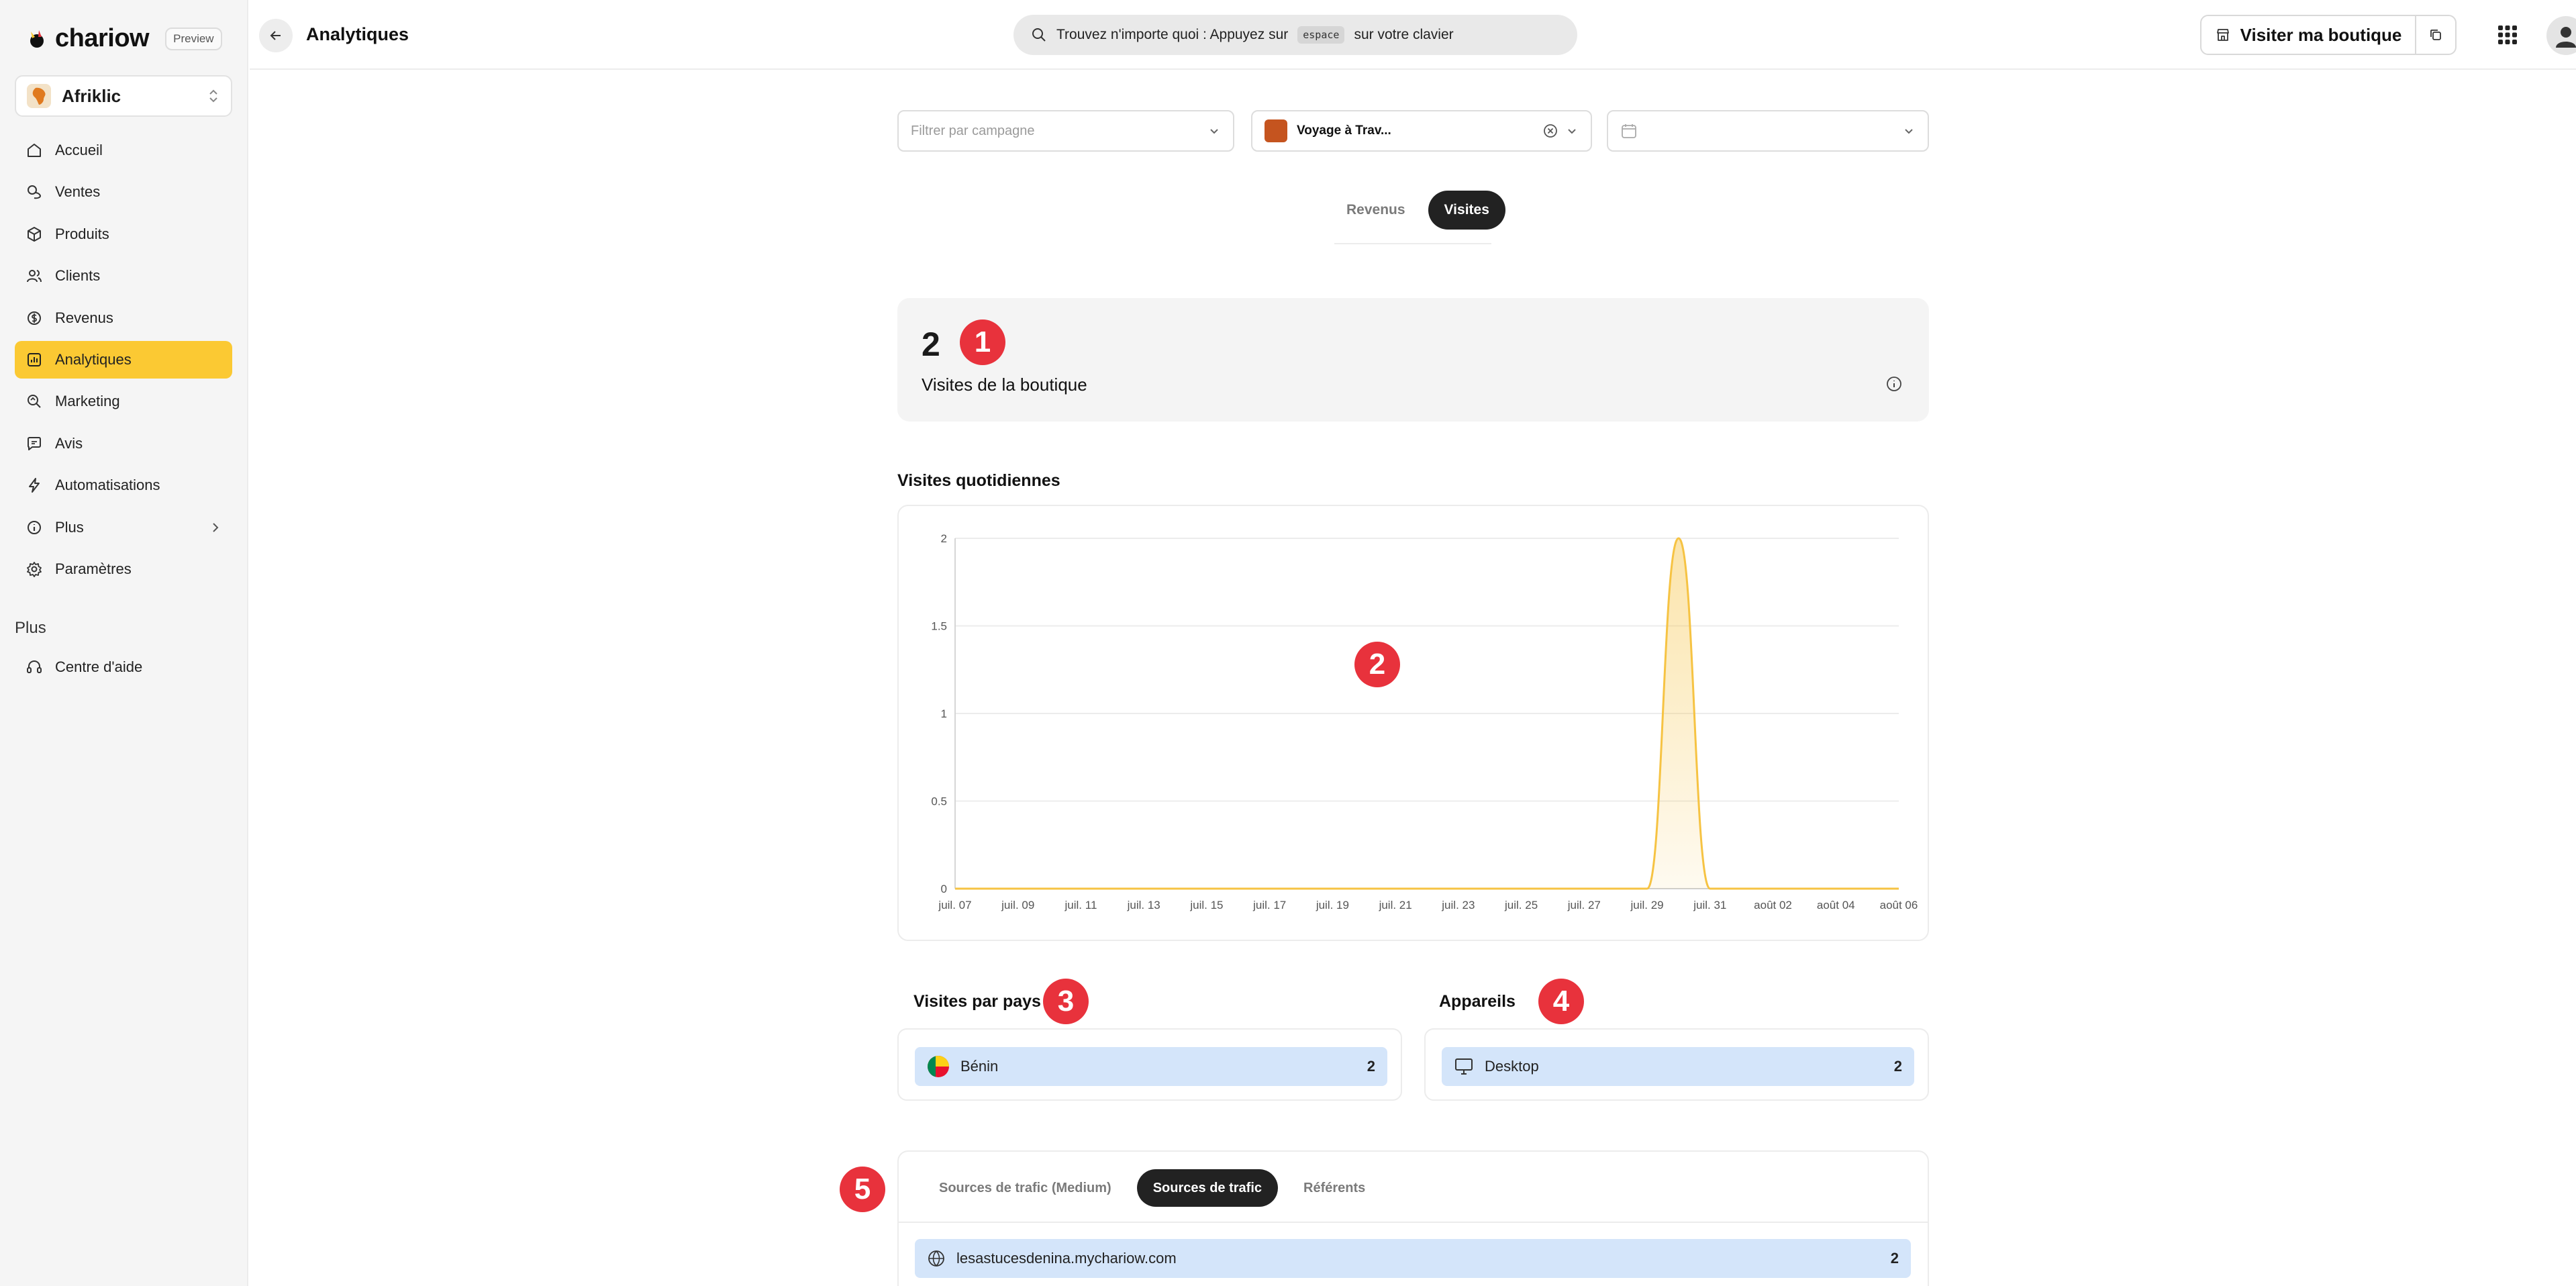  Describe the element at coordinates (1269, 905) in the screenshot. I see `x-tick-label: juil. 17` at that location.